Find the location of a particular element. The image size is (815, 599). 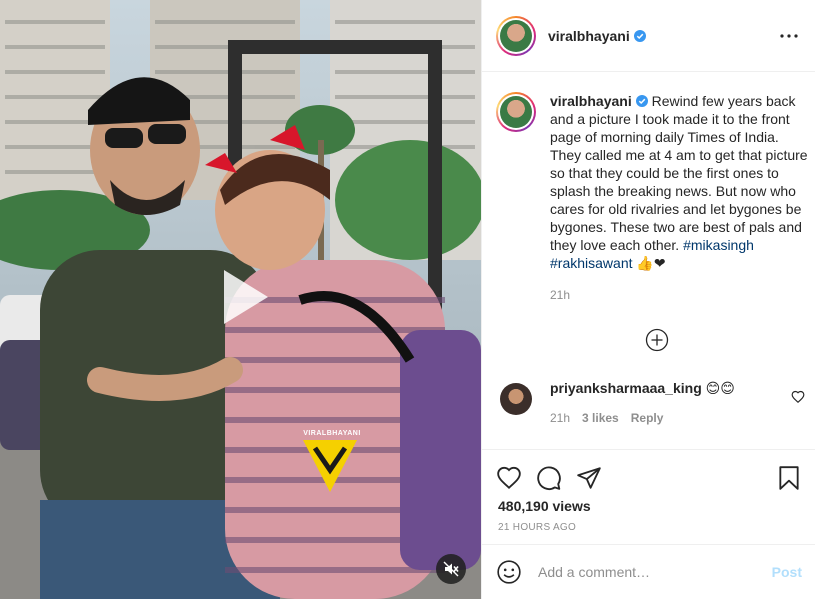

play-icon is located at coordinates (243, 297).